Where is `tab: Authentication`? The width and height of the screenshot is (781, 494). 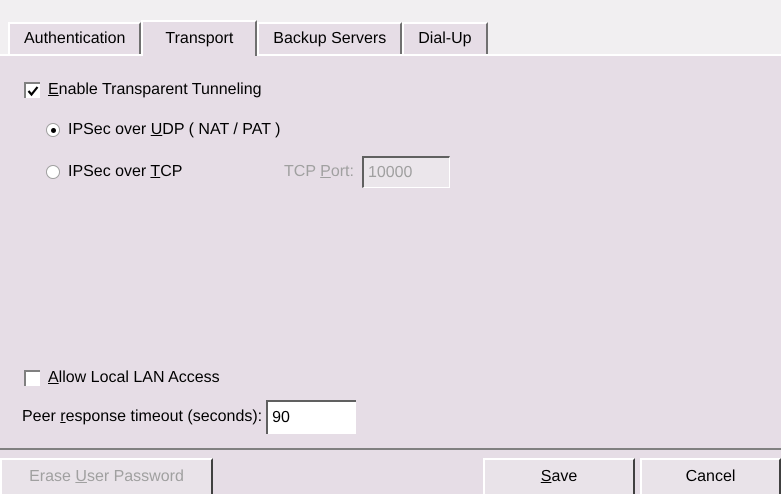 tab: Authentication is located at coordinates (75, 38).